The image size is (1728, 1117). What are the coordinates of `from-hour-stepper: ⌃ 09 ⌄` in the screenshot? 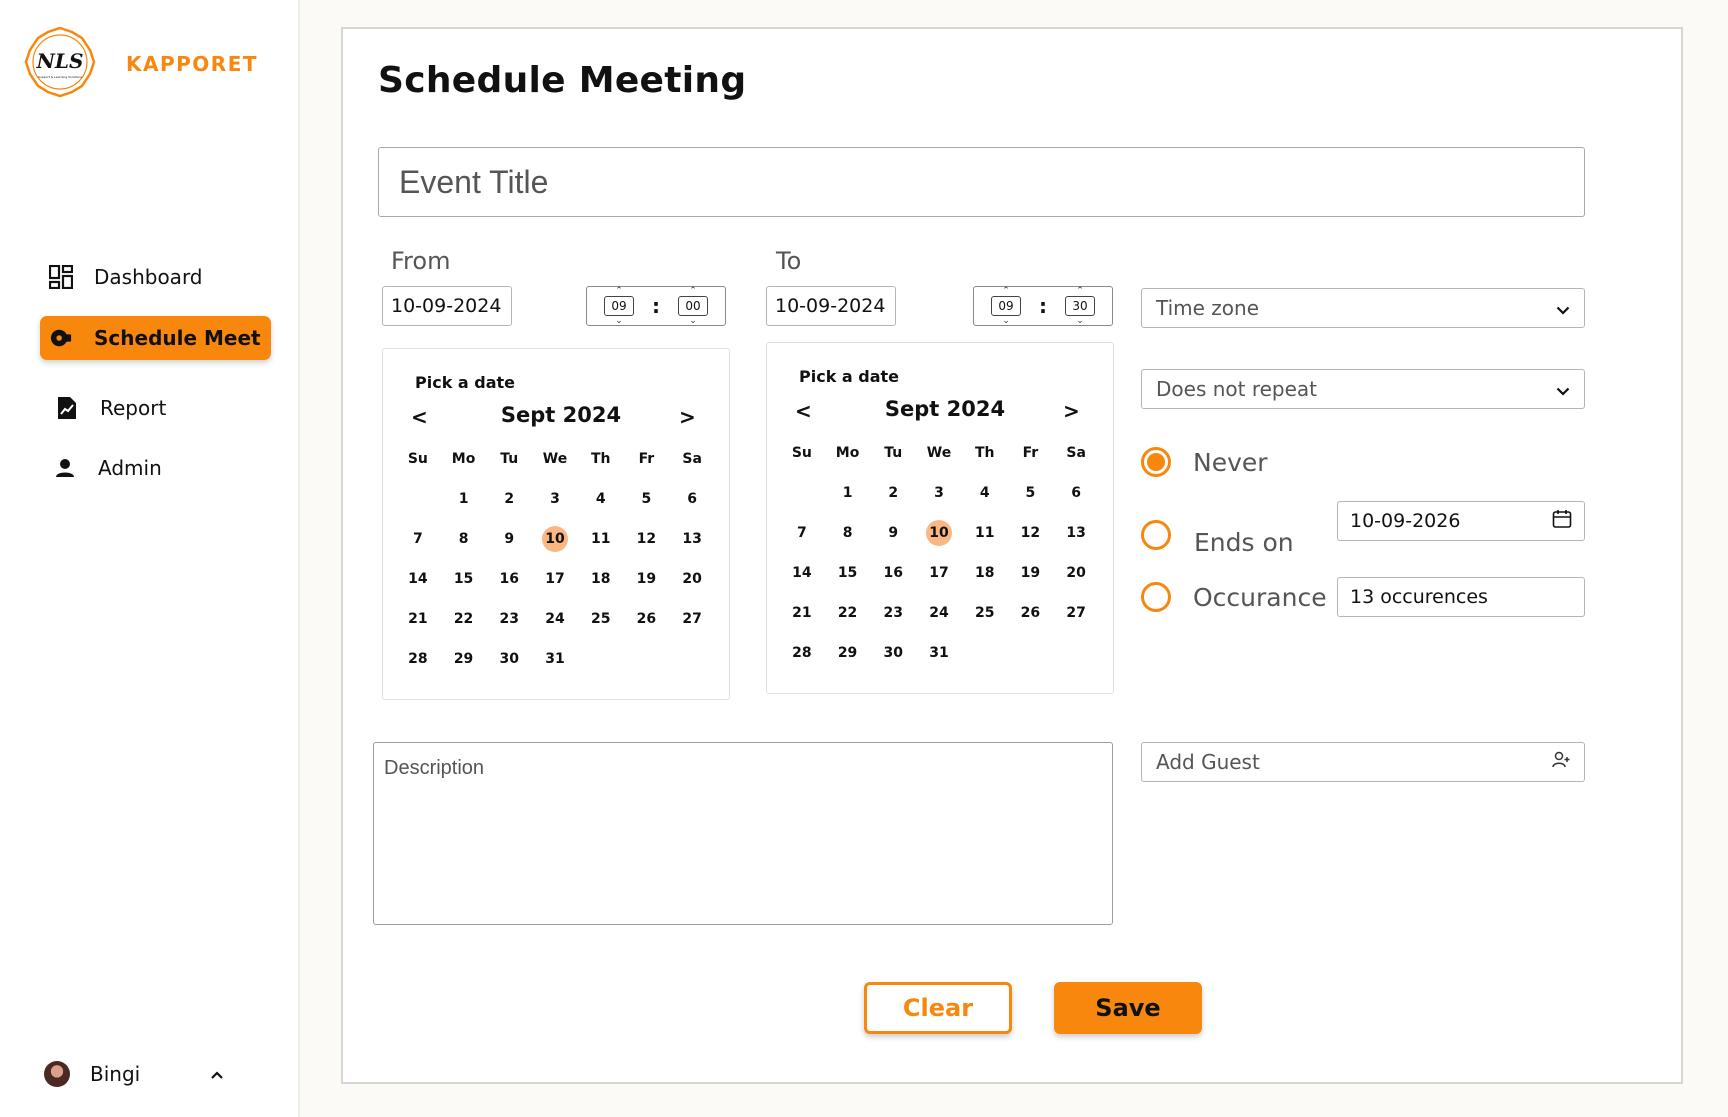 It's located at (619, 306).